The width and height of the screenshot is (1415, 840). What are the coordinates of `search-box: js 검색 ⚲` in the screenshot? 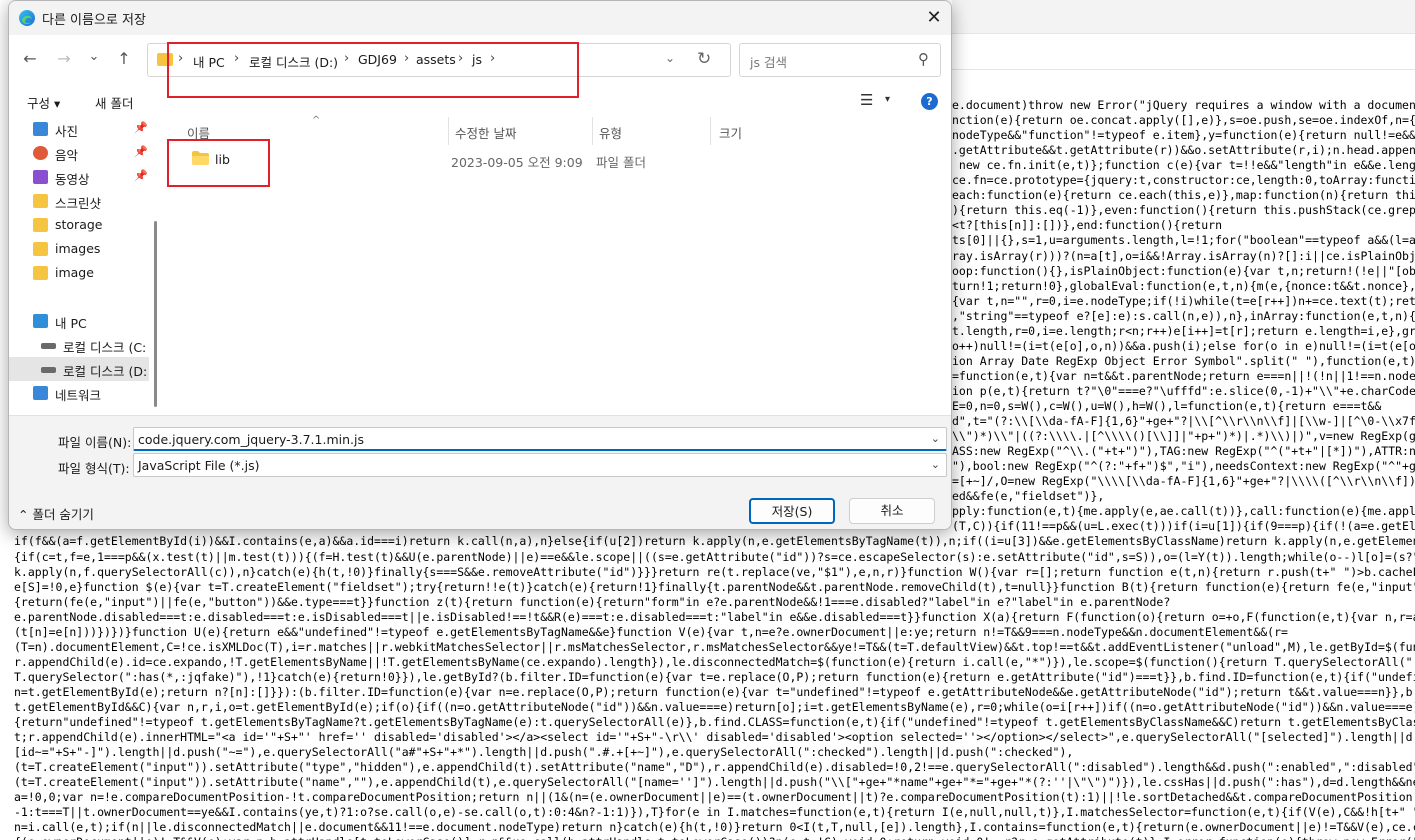 It's located at (840, 60).